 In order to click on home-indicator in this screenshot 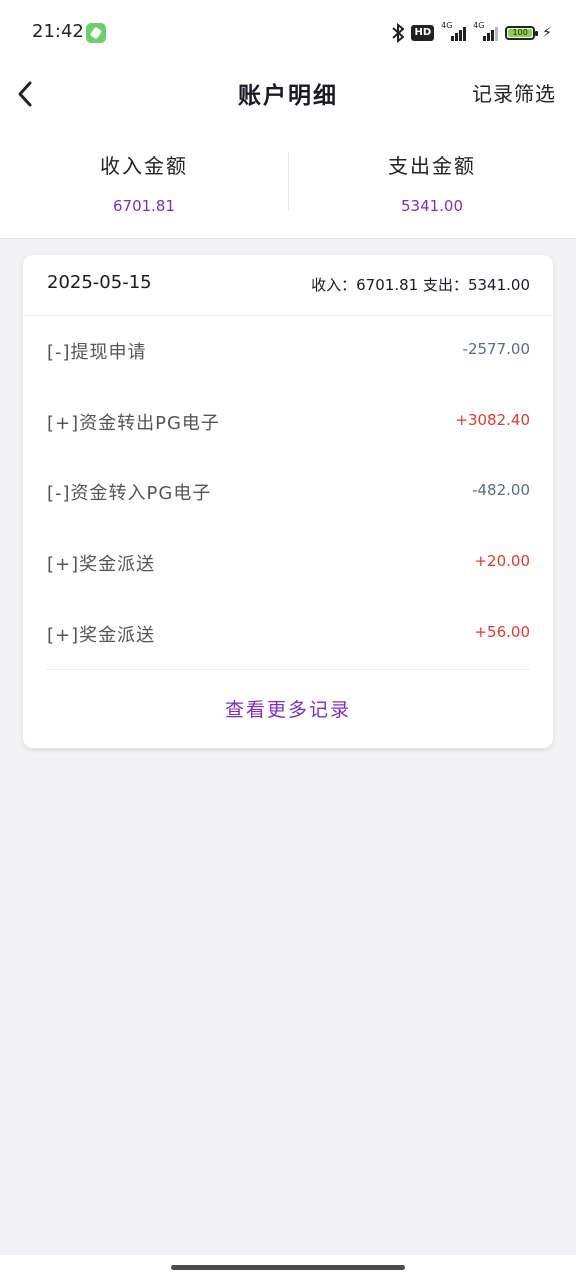, I will do `click(288, 1267)`.